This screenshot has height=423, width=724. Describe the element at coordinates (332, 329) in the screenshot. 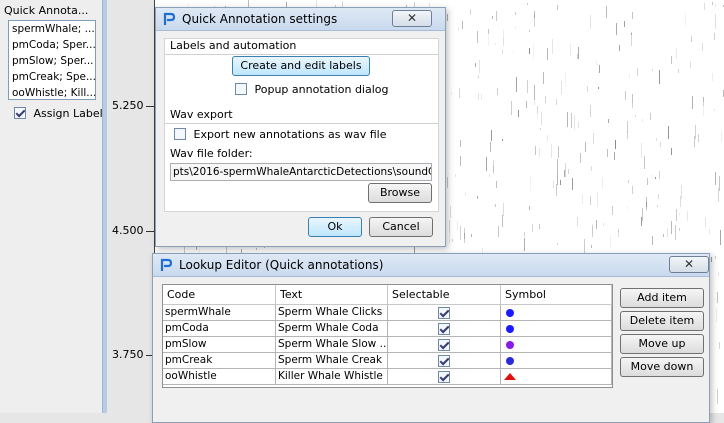

I see `text-cell: Sperm Whale Coda` at that location.